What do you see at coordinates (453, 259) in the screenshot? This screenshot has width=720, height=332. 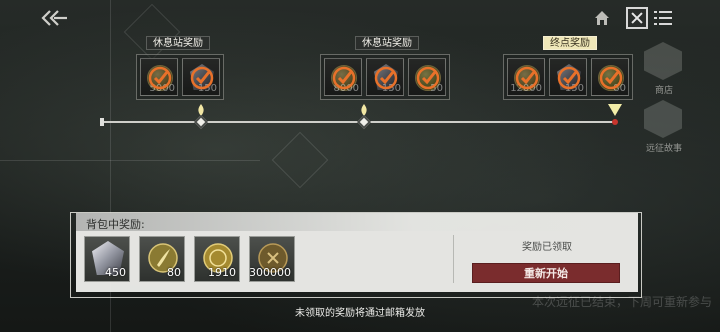 I see `panel-divider` at bounding box center [453, 259].